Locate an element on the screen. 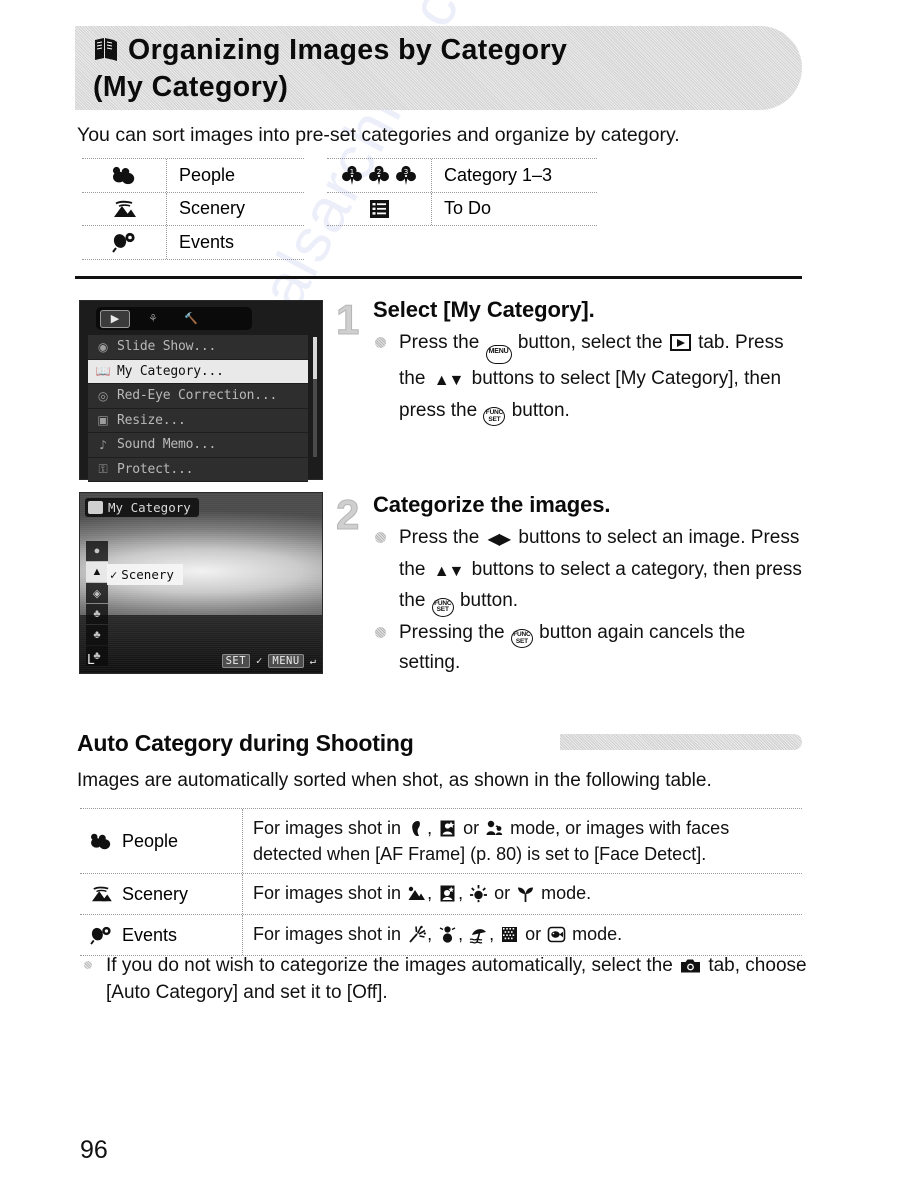 This screenshot has height=1188, width=918. step-2-bullet-1-p4: button. is located at coordinates (486, 600).